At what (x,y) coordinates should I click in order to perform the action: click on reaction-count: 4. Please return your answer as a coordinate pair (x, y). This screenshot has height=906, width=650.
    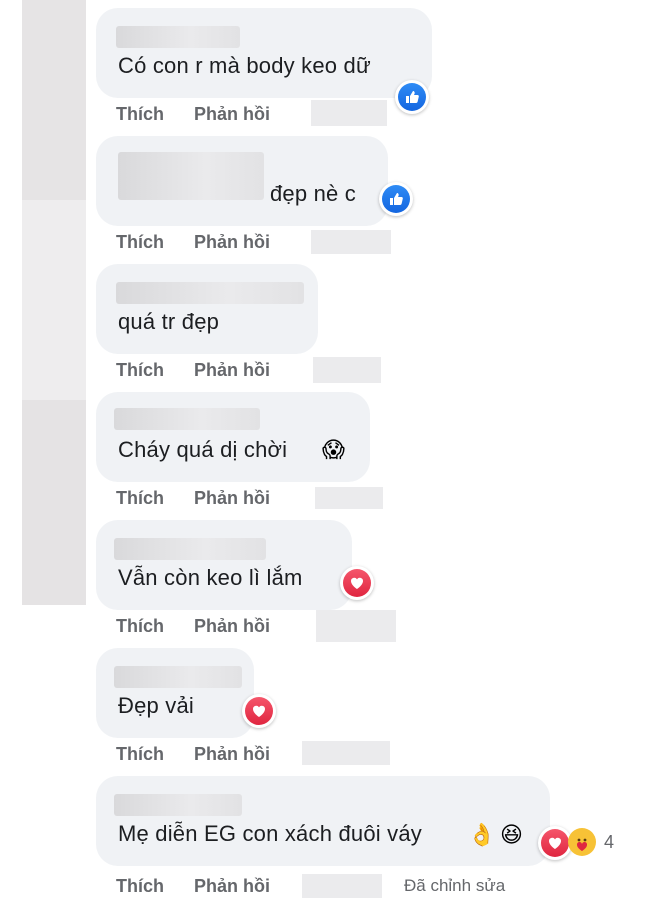
    Looking at the image, I should click on (609, 842).